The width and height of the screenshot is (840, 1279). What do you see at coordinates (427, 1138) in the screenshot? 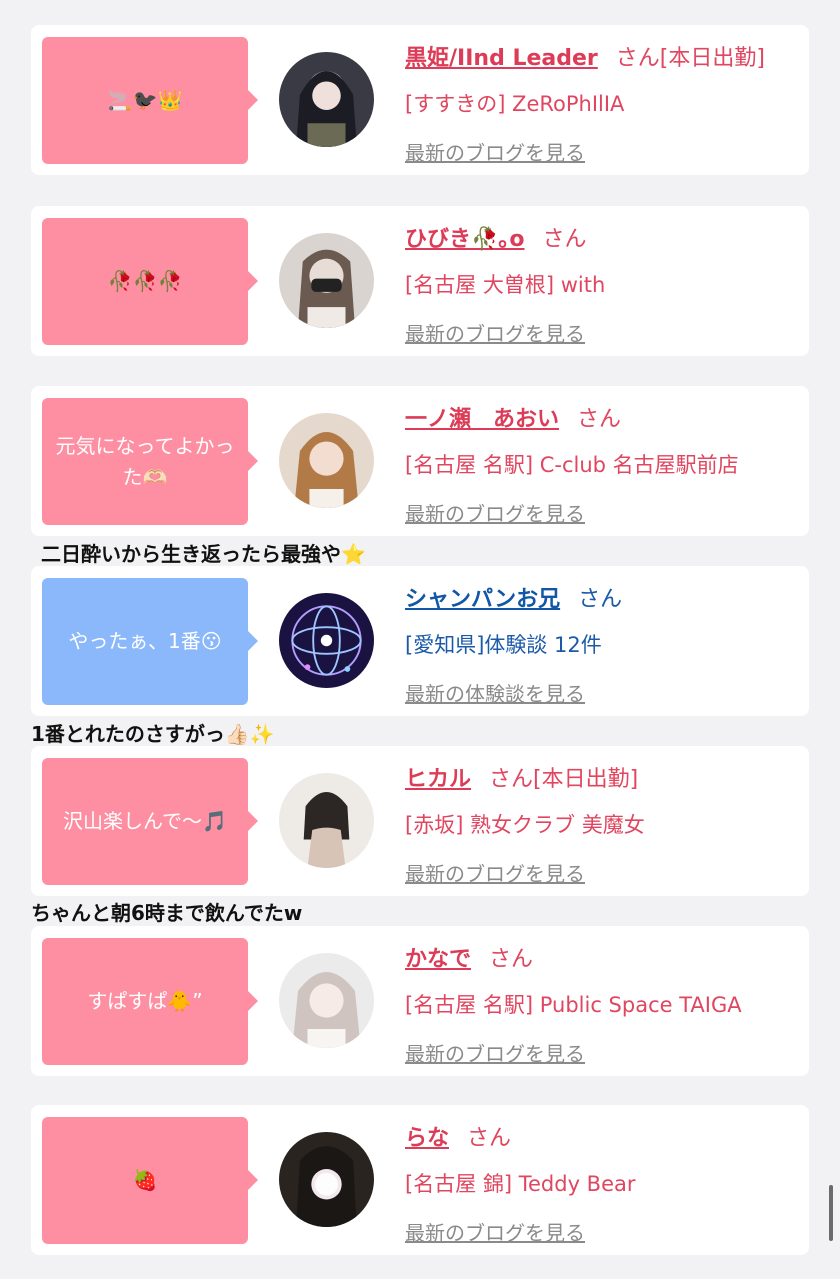
I see `user-name-link: らな` at bounding box center [427, 1138].